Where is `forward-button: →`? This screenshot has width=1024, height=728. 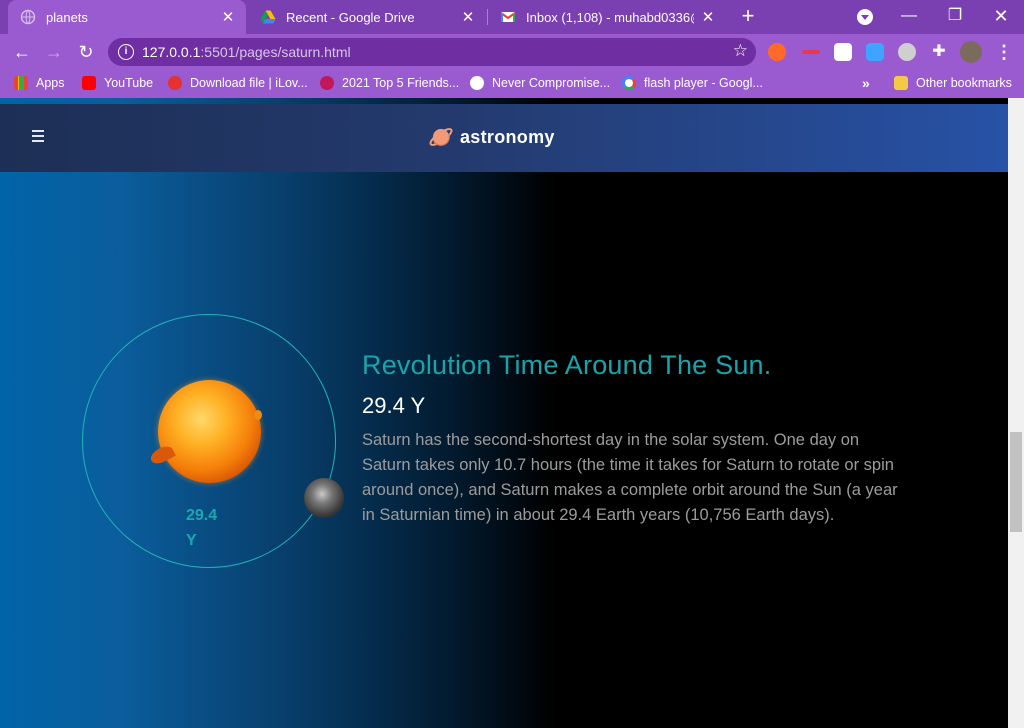
forward-button: → is located at coordinates (54, 52).